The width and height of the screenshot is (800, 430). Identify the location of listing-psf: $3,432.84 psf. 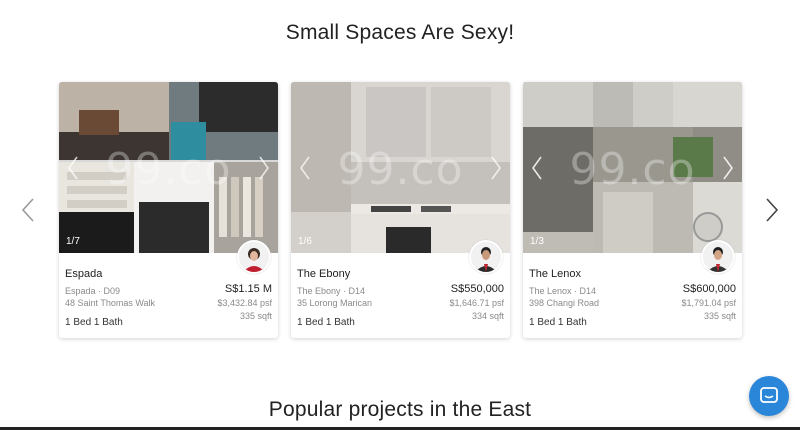
(244, 303).